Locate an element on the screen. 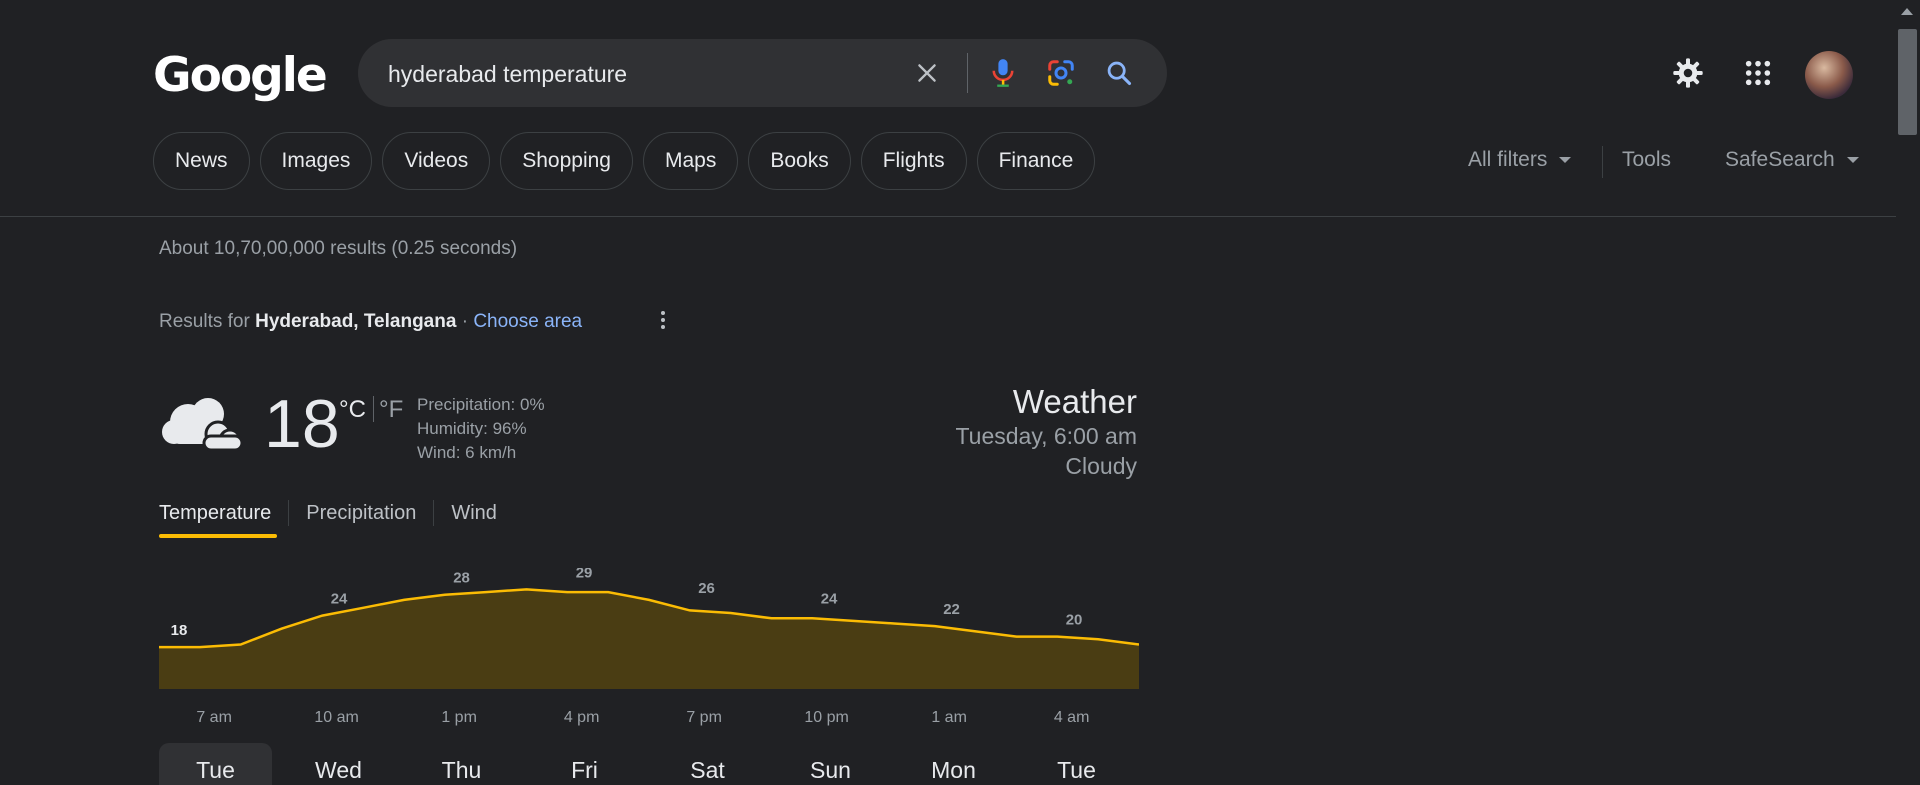  temp-label: 28 is located at coordinates (461, 578).